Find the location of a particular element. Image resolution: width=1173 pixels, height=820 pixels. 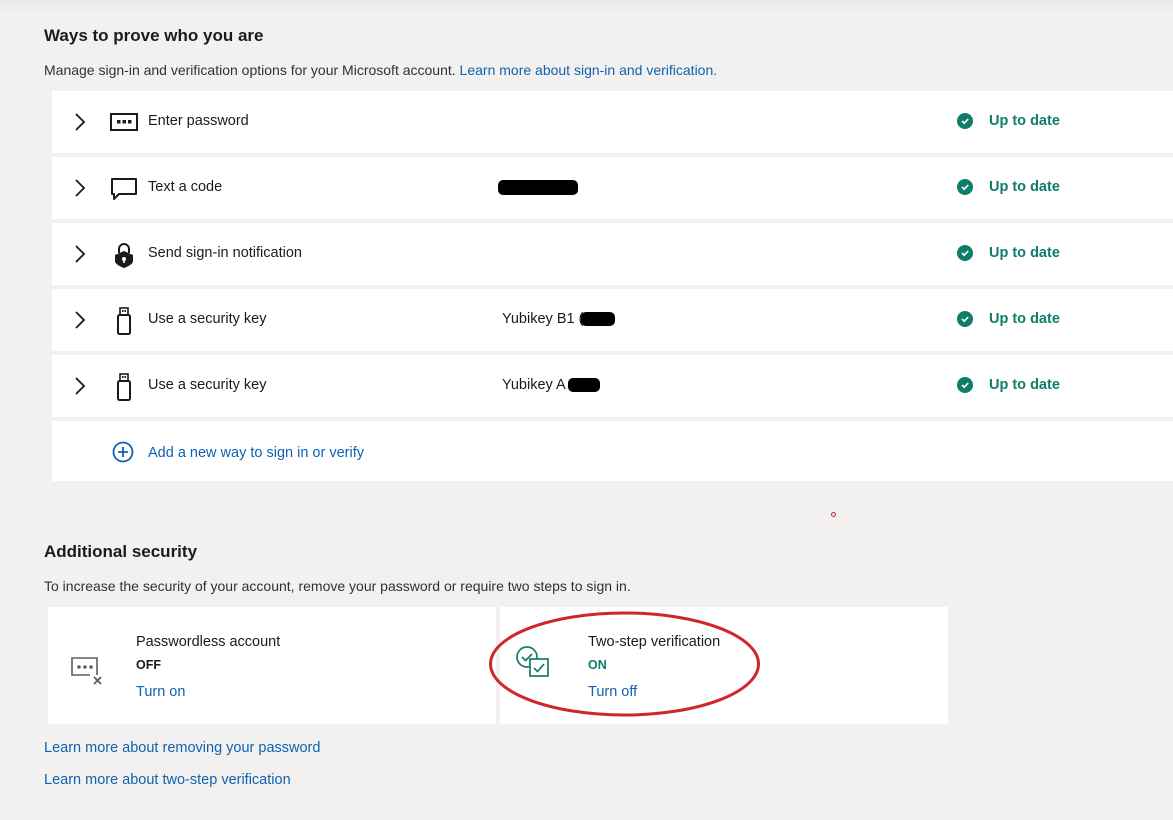

lock-icon is located at coordinates (124, 255).